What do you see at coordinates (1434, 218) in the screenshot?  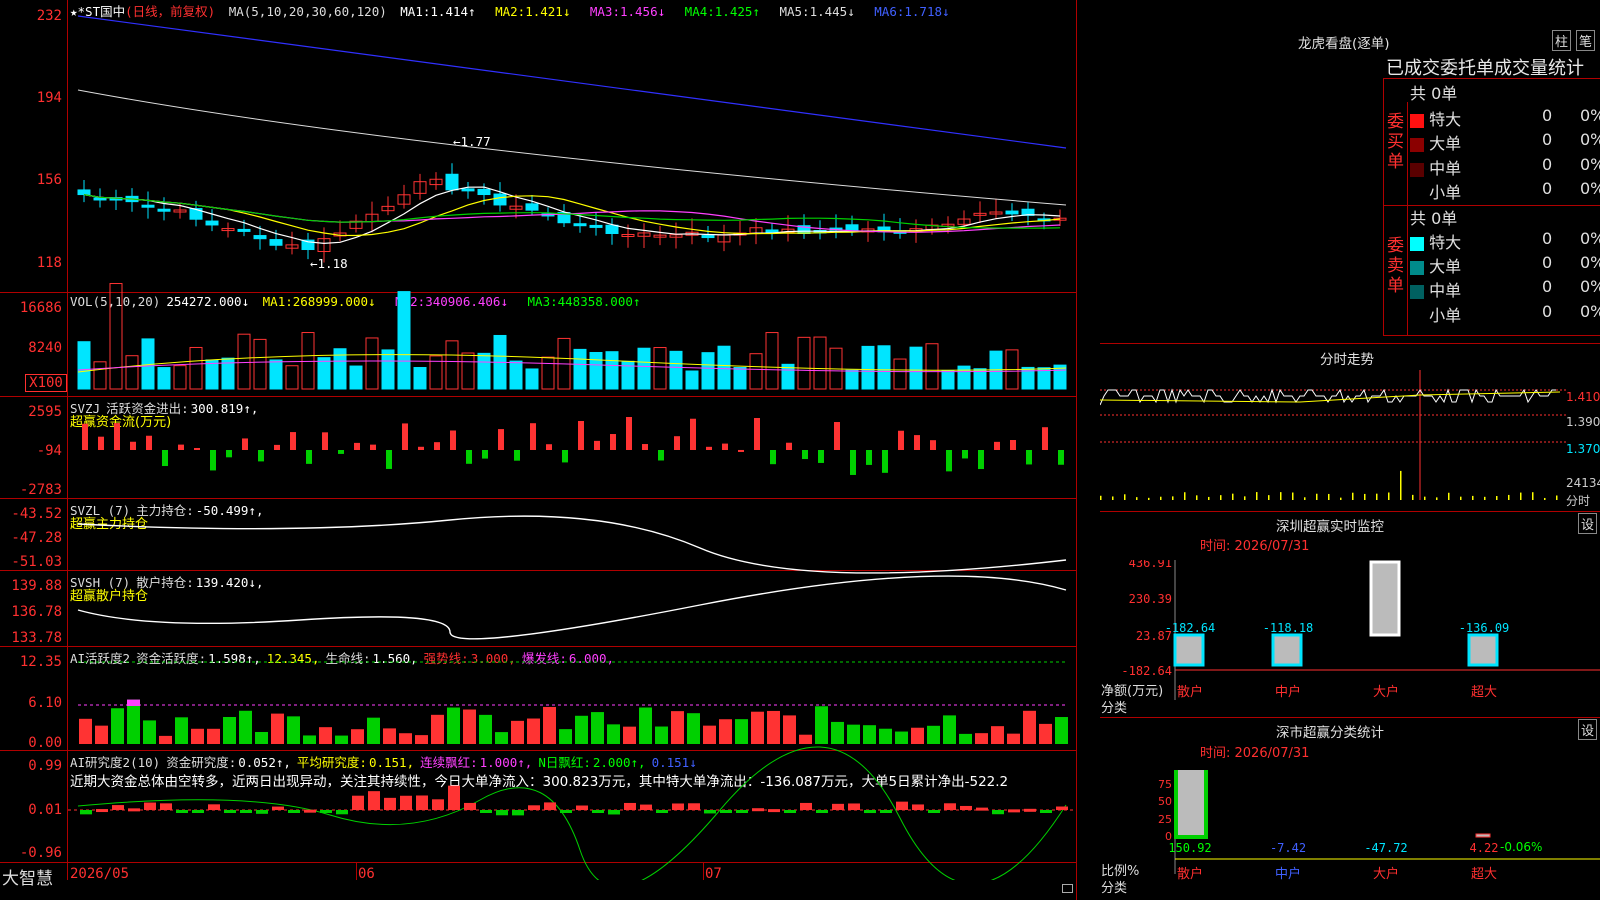 I see `sell-total: 共 0单` at bounding box center [1434, 218].